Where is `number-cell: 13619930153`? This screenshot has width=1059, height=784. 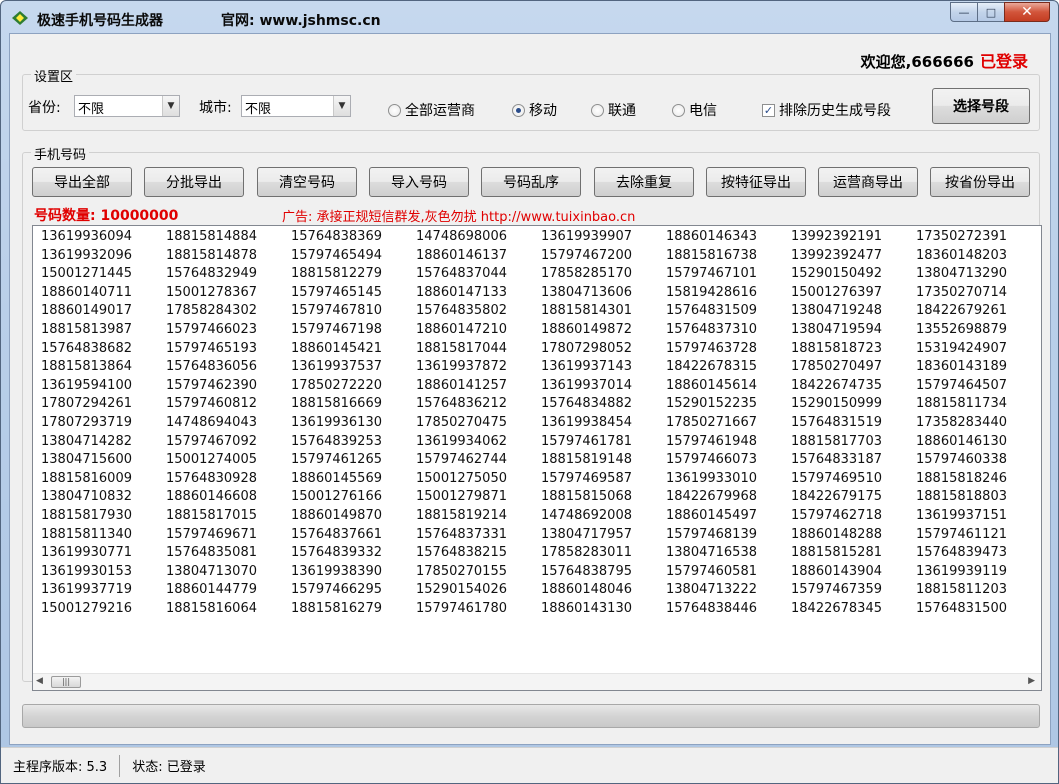 number-cell: 13619930153 is located at coordinates (86, 571).